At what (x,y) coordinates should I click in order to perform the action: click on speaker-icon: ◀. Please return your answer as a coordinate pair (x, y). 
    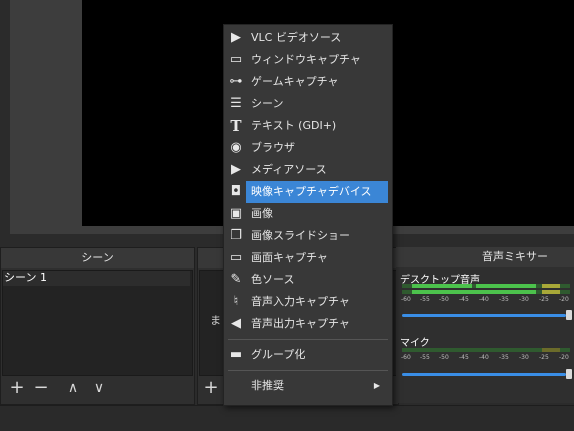
    Looking at the image, I should click on (236, 323).